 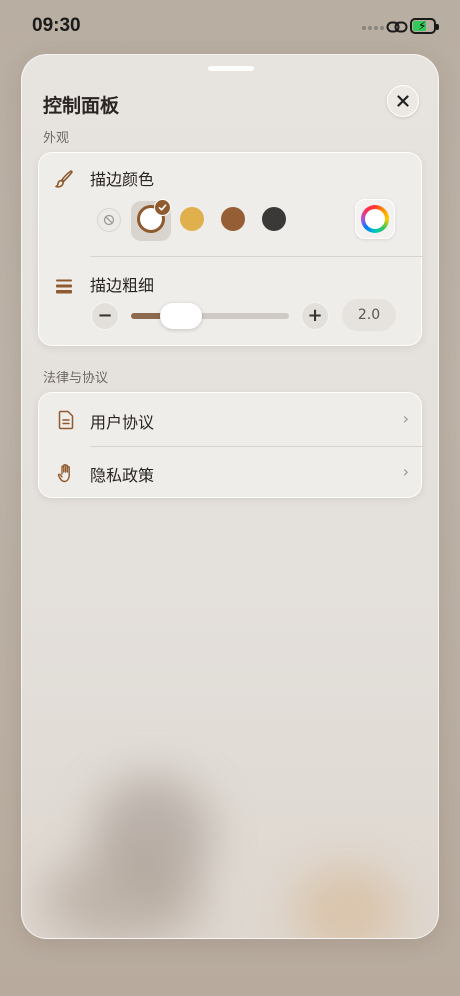 I want to click on user-agreement-label: 用户协议, so click(x=122, y=422).